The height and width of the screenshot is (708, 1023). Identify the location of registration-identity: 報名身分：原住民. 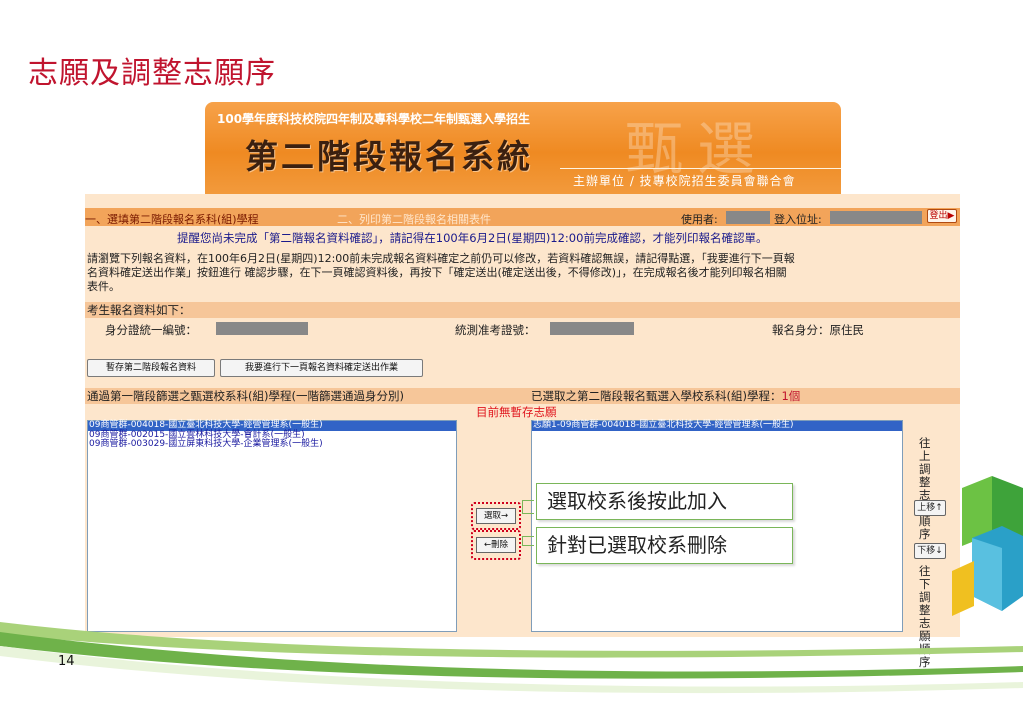
(818, 330).